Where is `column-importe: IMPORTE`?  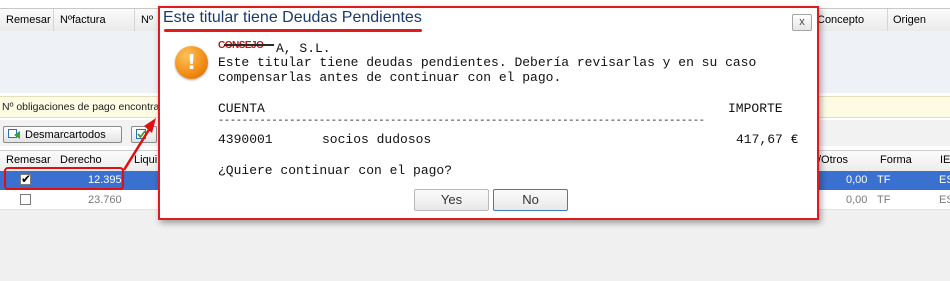 column-importe: IMPORTE is located at coordinates (755, 108).